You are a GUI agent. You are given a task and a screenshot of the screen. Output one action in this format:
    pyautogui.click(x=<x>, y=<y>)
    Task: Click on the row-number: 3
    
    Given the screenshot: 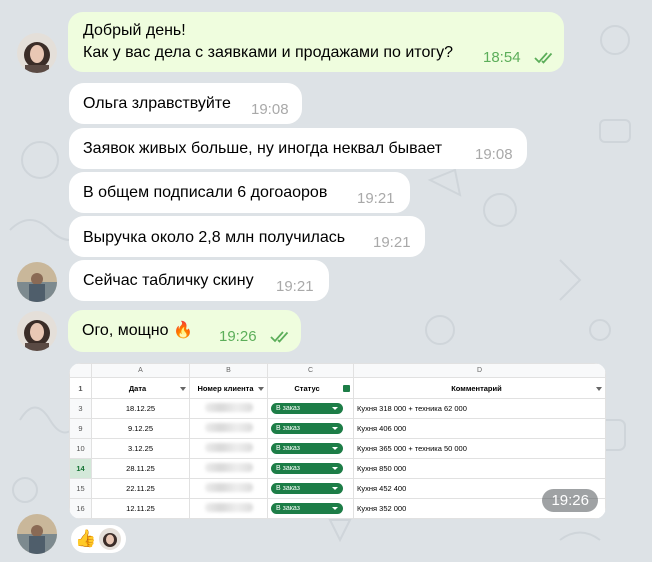 What is the action you would take?
    pyautogui.click(x=80, y=408)
    